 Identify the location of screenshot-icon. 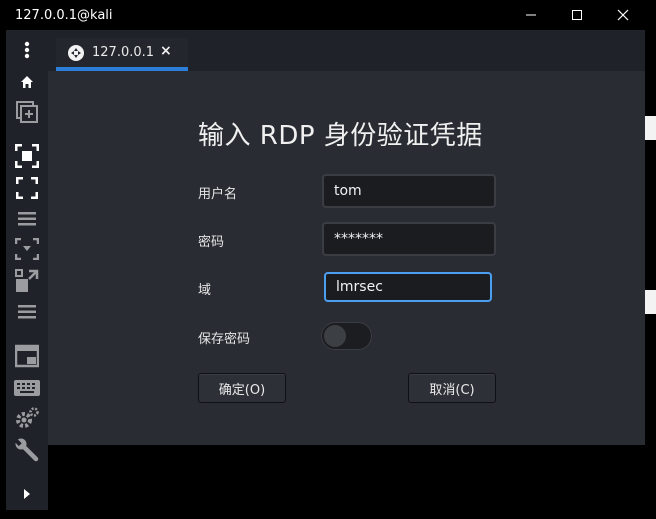
(27, 356).